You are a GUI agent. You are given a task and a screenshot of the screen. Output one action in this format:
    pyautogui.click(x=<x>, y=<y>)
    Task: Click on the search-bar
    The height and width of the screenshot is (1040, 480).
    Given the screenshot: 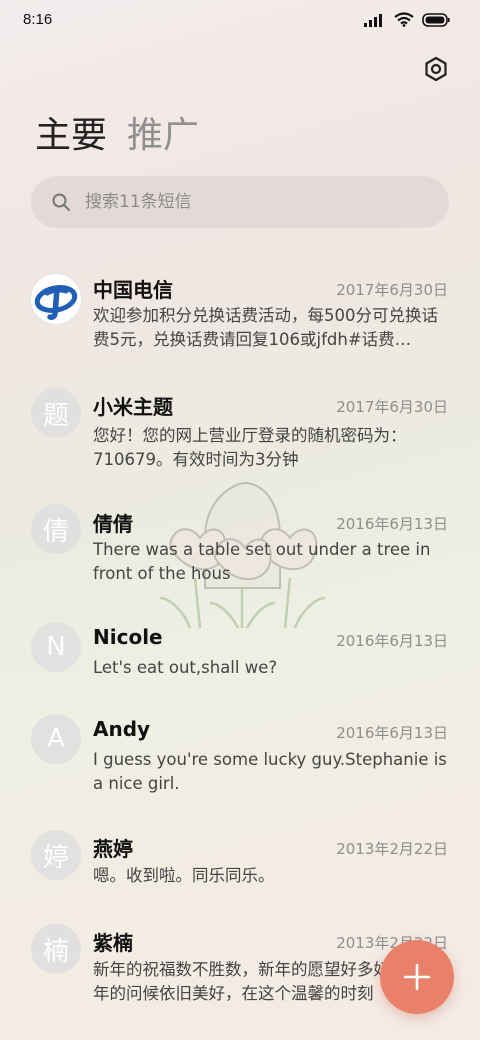 What is the action you would take?
    pyautogui.click(x=240, y=202)
    